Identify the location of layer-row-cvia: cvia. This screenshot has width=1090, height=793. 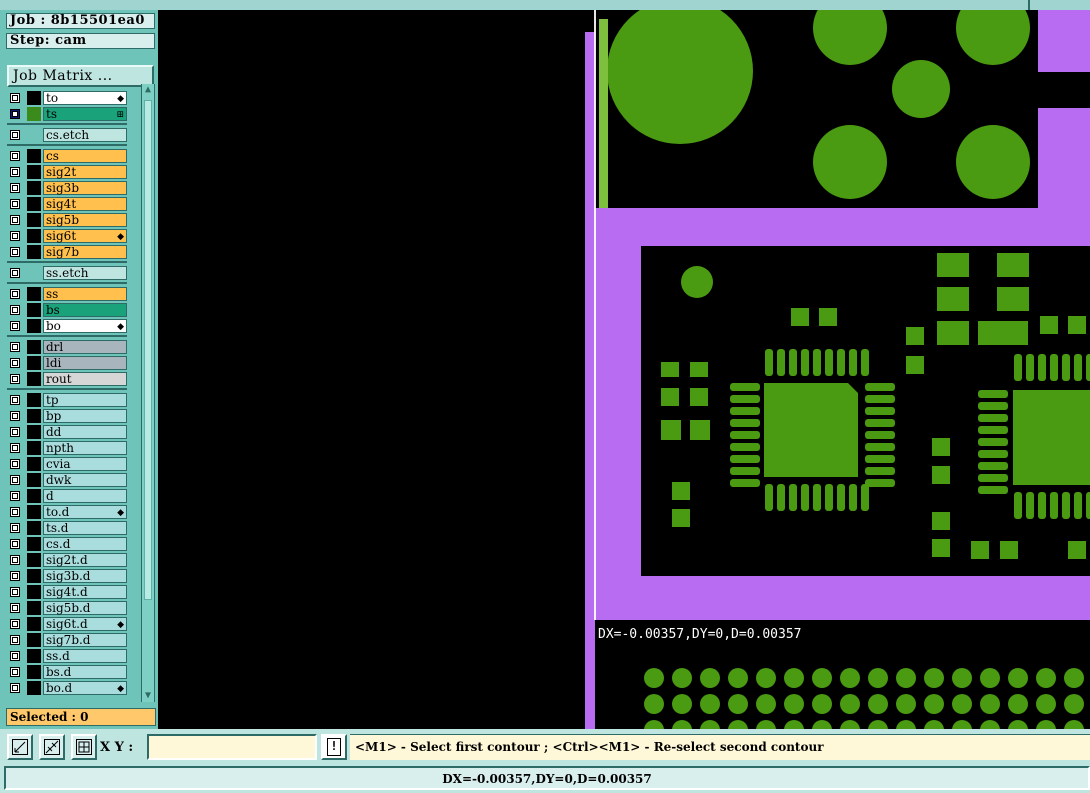
(67, 464).